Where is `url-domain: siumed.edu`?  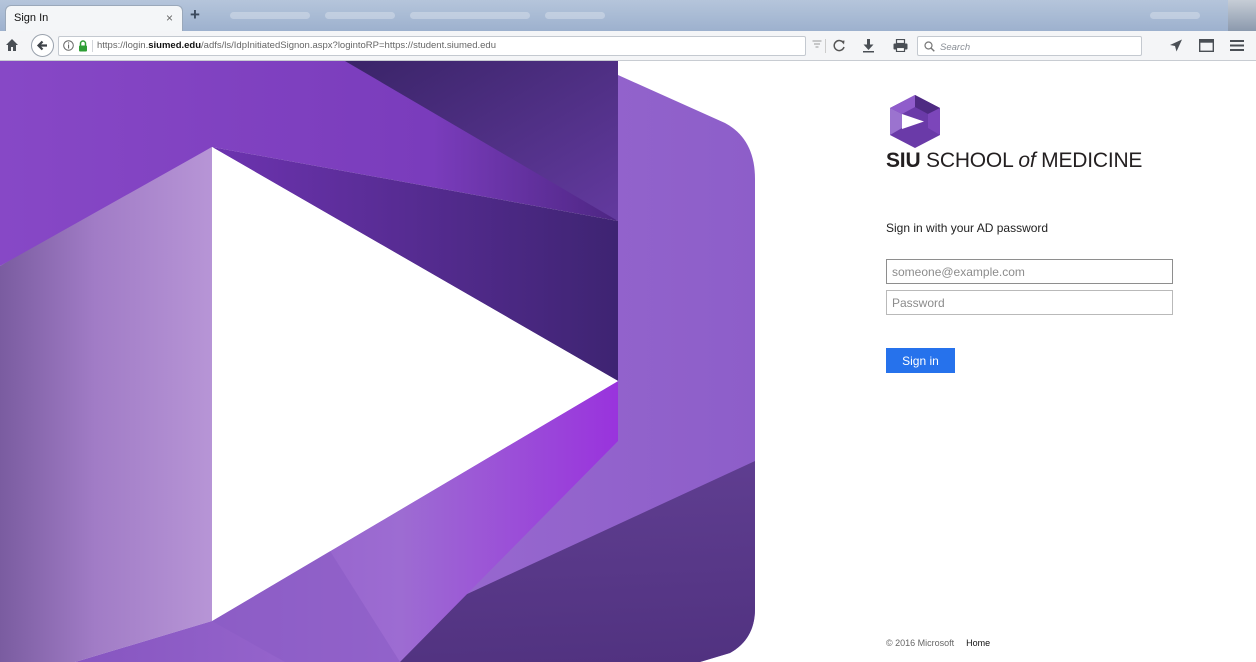
url-domain: siumed.edu is located at coordinates (175, 45).